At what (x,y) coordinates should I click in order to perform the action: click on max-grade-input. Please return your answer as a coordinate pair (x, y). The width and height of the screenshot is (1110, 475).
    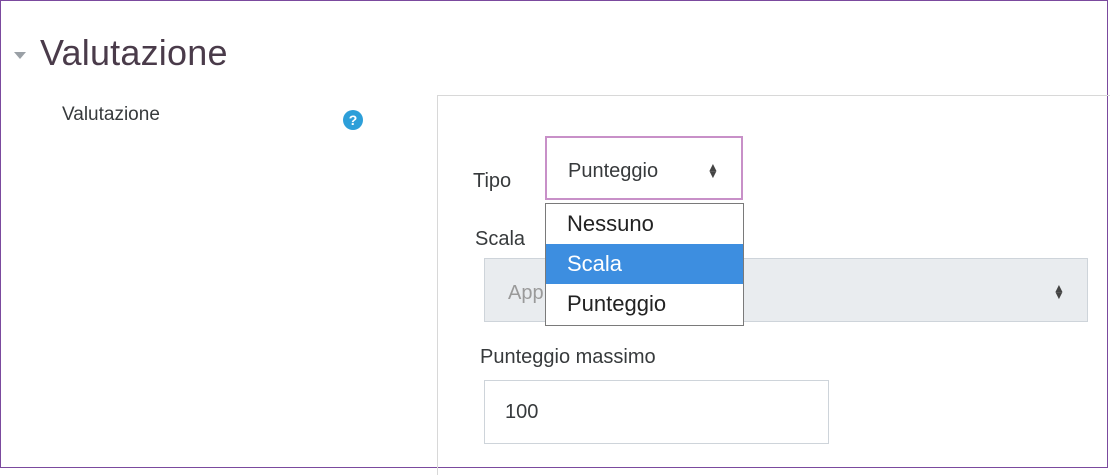
    Looking at the image, I should click on (656, 412).